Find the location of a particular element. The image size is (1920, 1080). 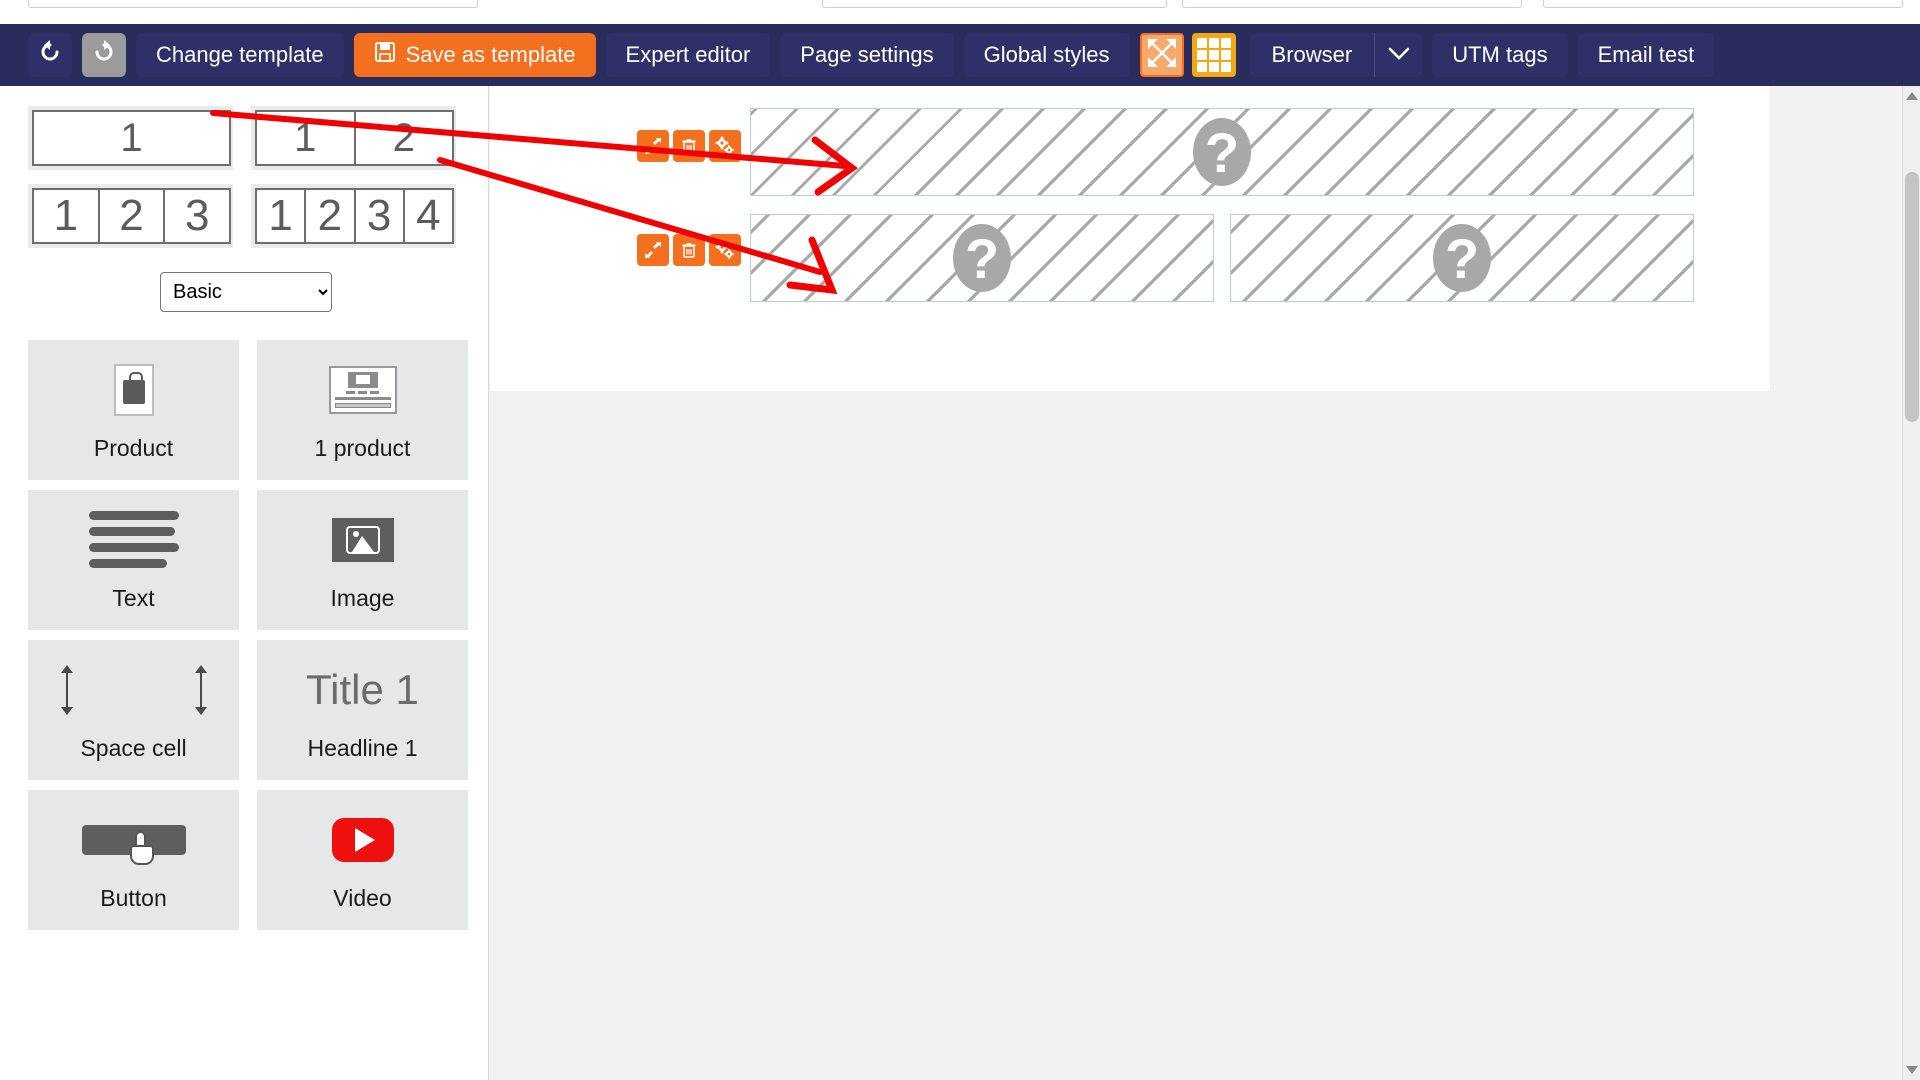

utm-tags-label: UTM tags is located at coordinates (1500, 54).